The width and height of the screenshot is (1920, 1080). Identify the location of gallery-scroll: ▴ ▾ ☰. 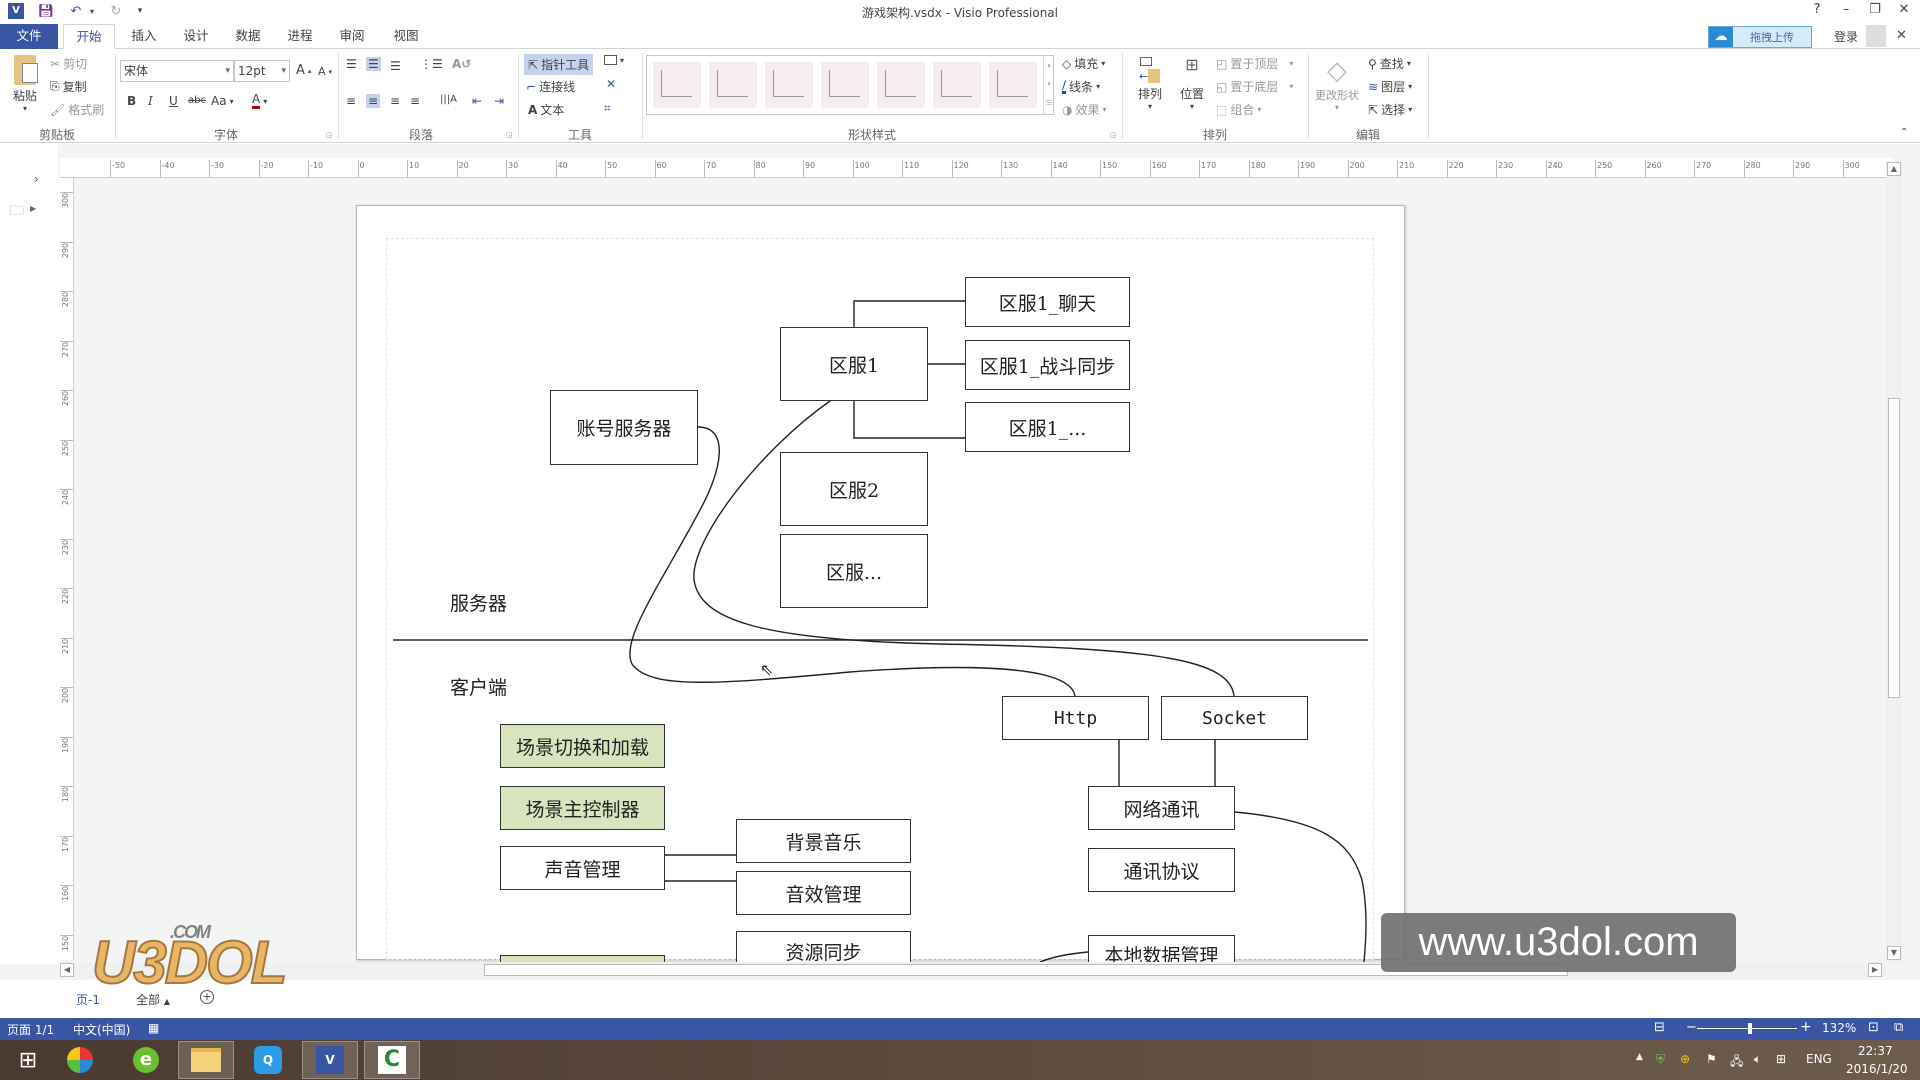
(1048, 85).